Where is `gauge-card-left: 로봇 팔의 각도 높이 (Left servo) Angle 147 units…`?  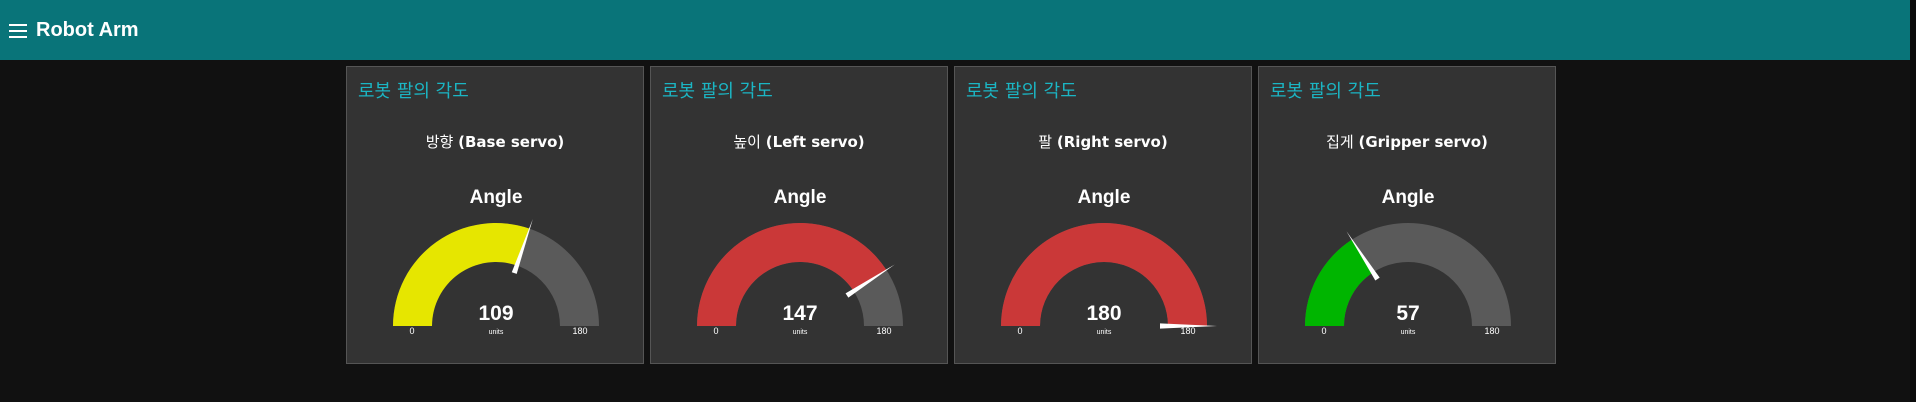 gauge-card-left: 로봇 팔의 각도 높이 (Left servo) Angle 147 units… is located at coordinates (799, 215).